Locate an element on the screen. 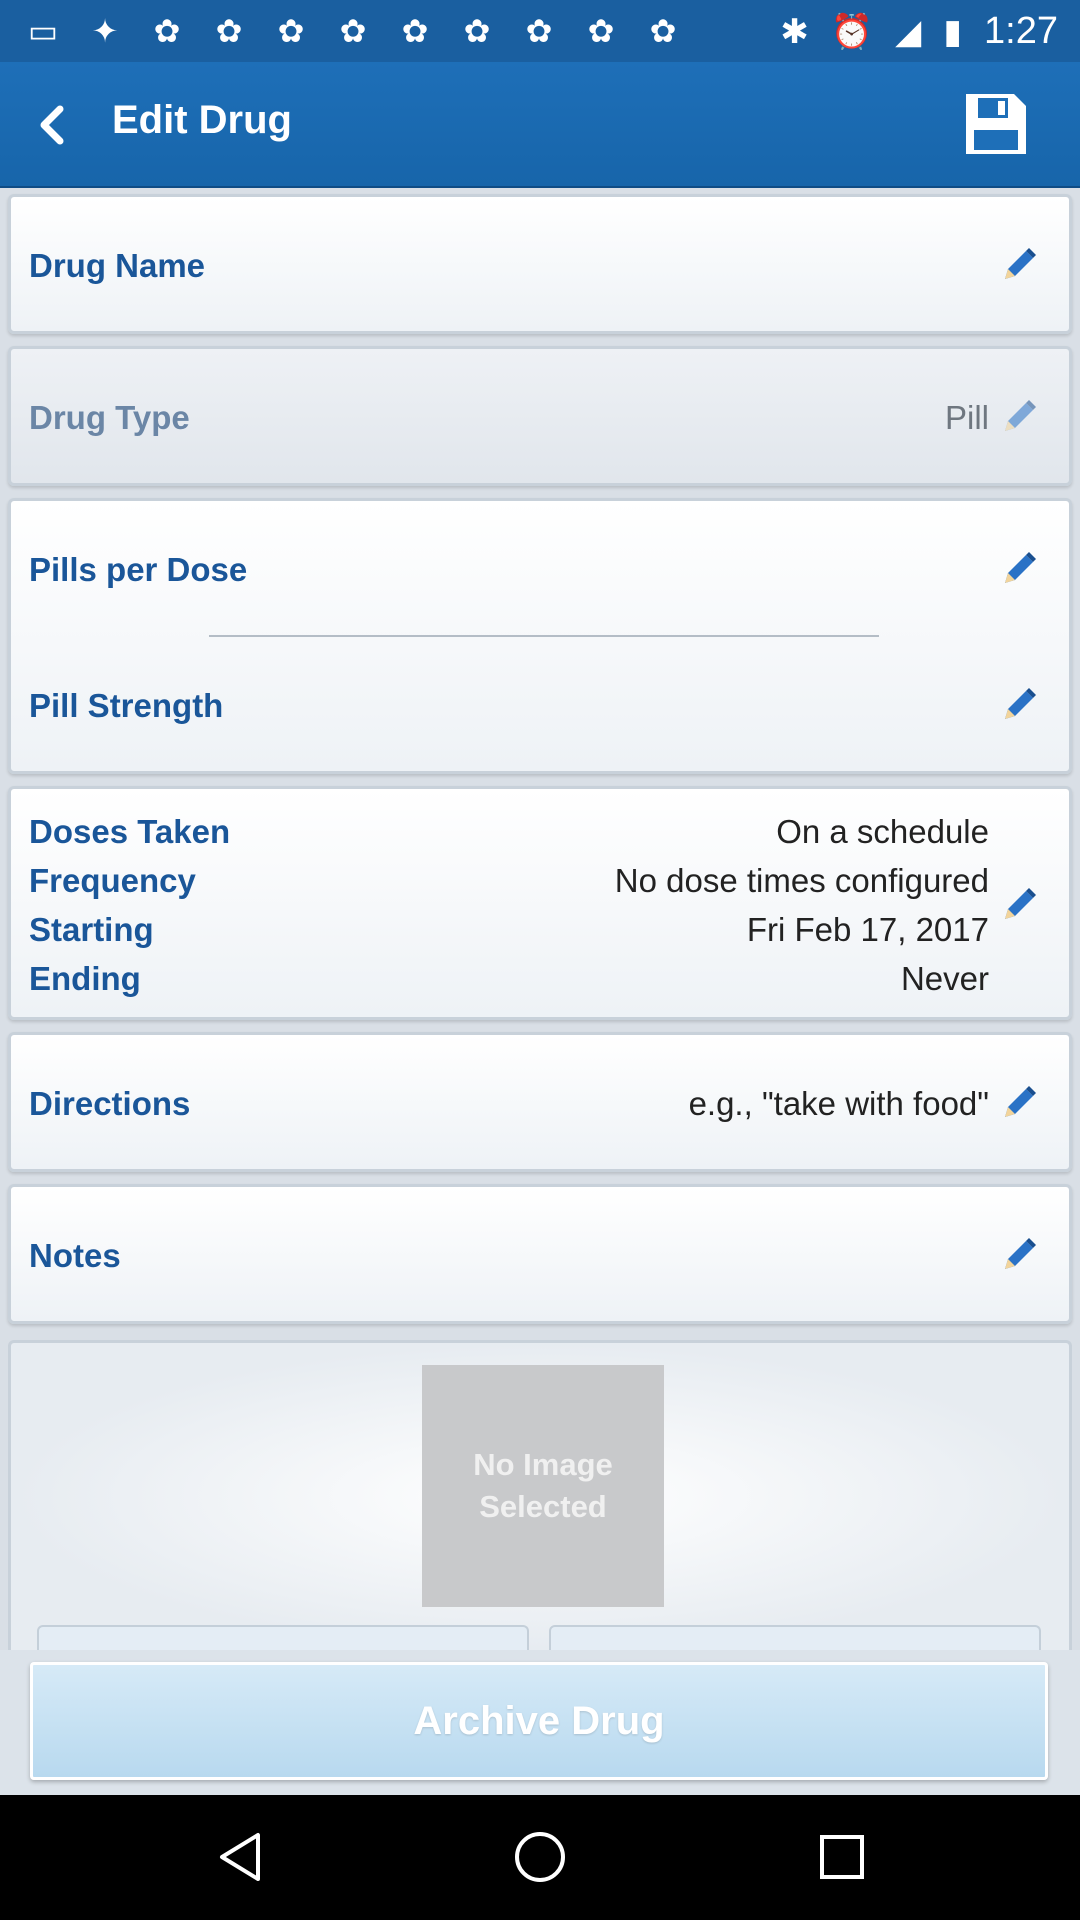 This screenshot has height=1920, width=1080. directions-placeholder: e.g., "take with food" is located at coordinates (838, 1103).